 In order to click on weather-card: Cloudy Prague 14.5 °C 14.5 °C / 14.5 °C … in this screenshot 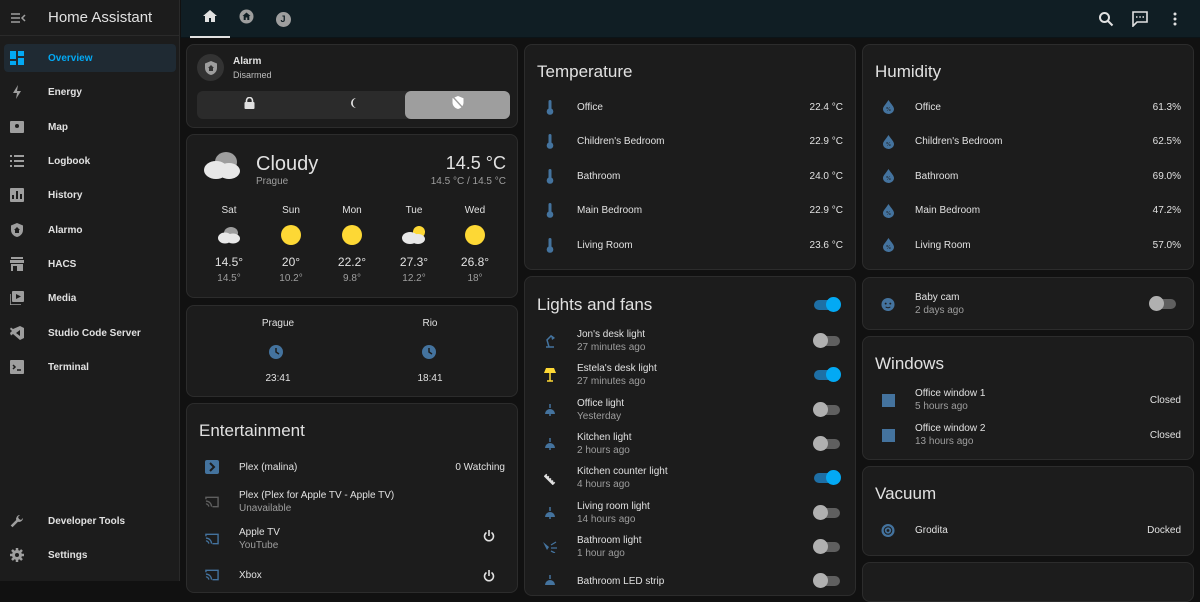, I will do `click(352, 216)`.